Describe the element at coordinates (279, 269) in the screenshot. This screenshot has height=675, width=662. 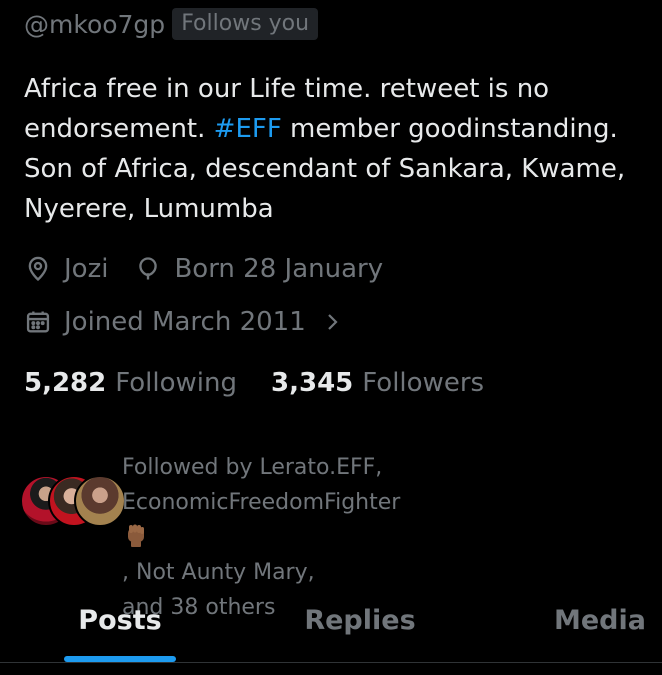
I see `birthday-text: Born 28 January` at that location.